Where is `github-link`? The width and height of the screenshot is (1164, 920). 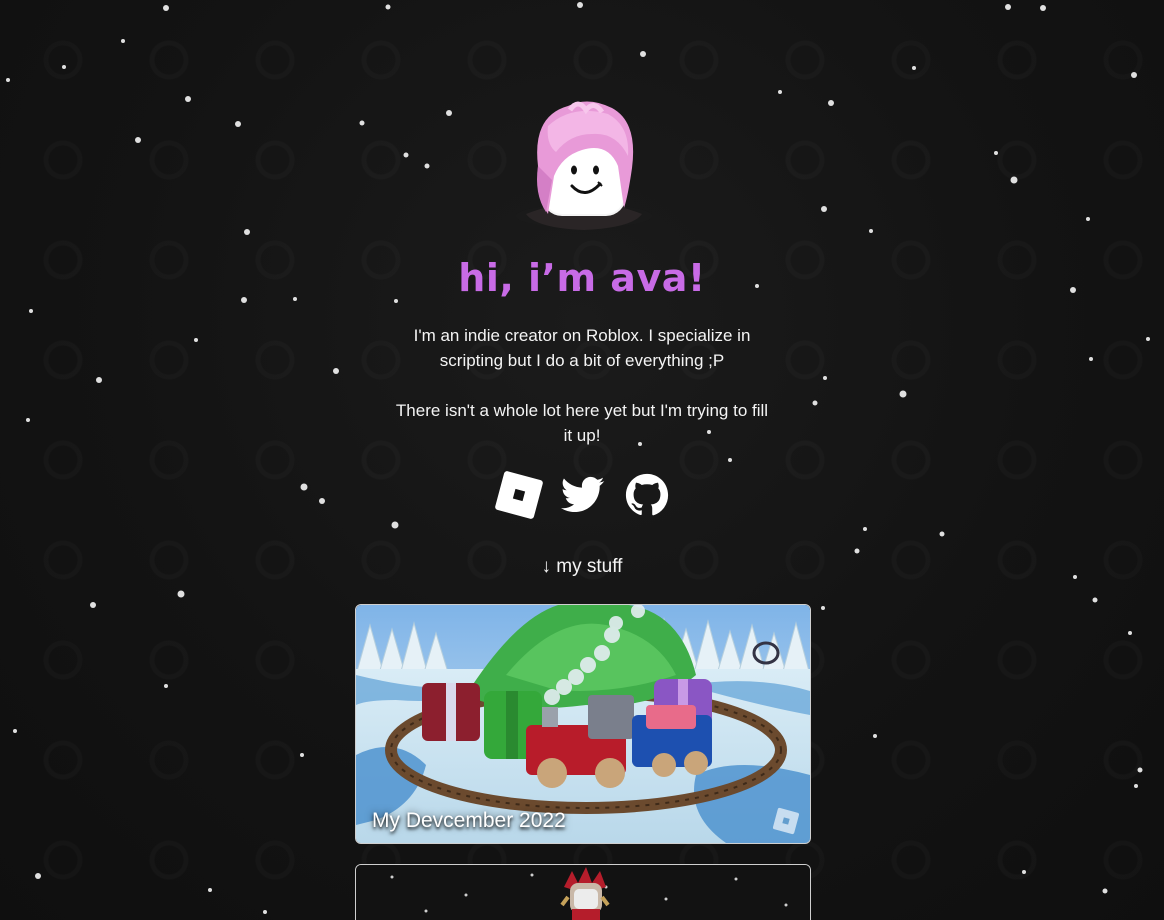 github-link is located at coordinates (647, 495).